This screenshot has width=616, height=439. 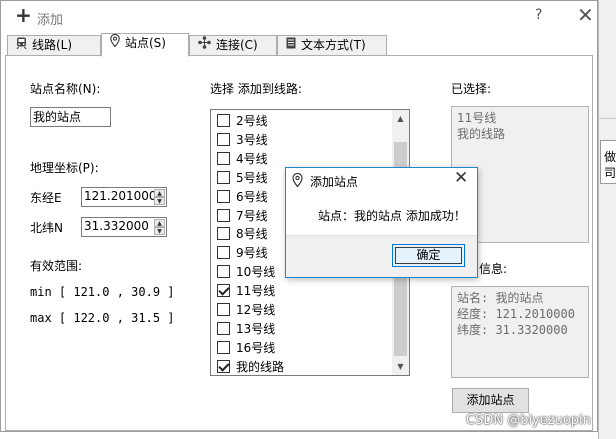 What do you see at coordinates (159, 201) in the screenshot?
I see `longitude-down-icon: ▼` at bounding box center [159, 201].